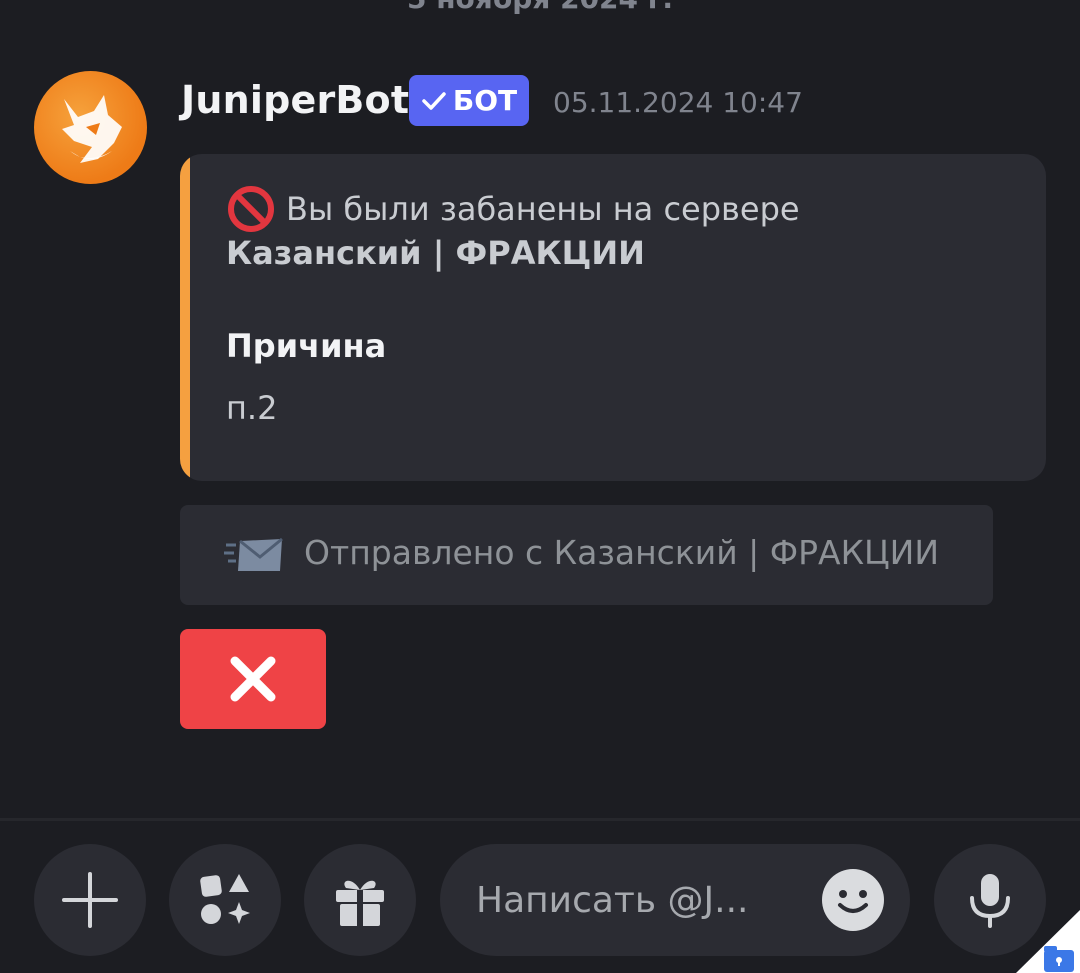 The image size is (1080, 973). Describe the element at coordinates (434, 100) in the screenshot. I see `verified-check-icon` at that location.